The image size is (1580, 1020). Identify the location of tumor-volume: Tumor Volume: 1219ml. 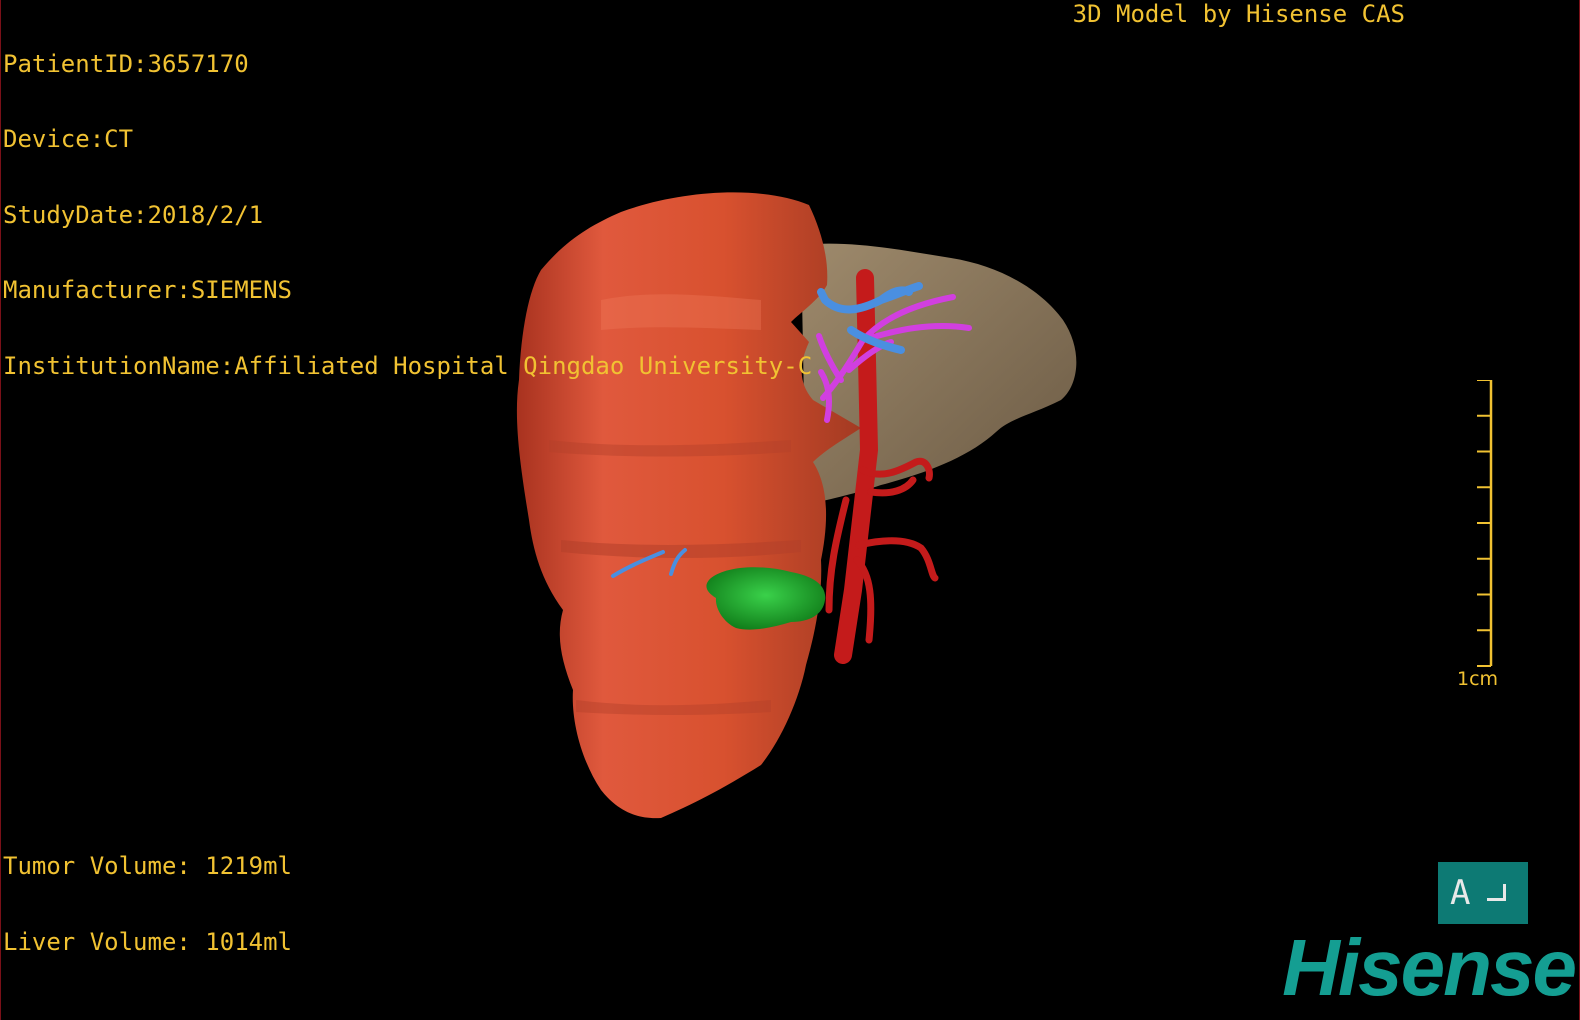
(147, 866).